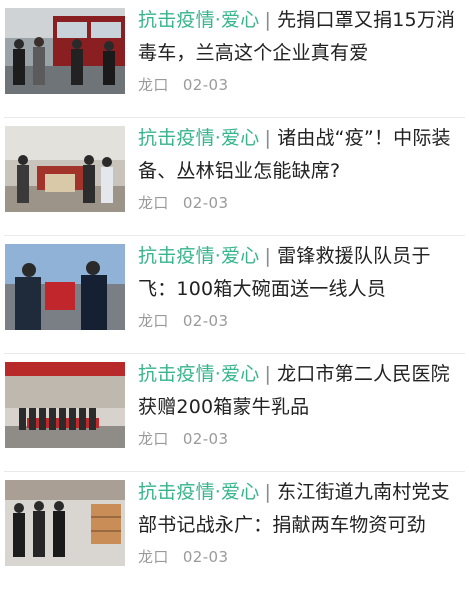 Image resolution: width=469 pixels, height=590 pixels. Describe the element at coordinates (300, 155) in the screenshot. I see `news-title-line: 抗击疫情·爱心 | 诸由战“疫”！中际装备、丛林铝业怎能缺席?` at that location.